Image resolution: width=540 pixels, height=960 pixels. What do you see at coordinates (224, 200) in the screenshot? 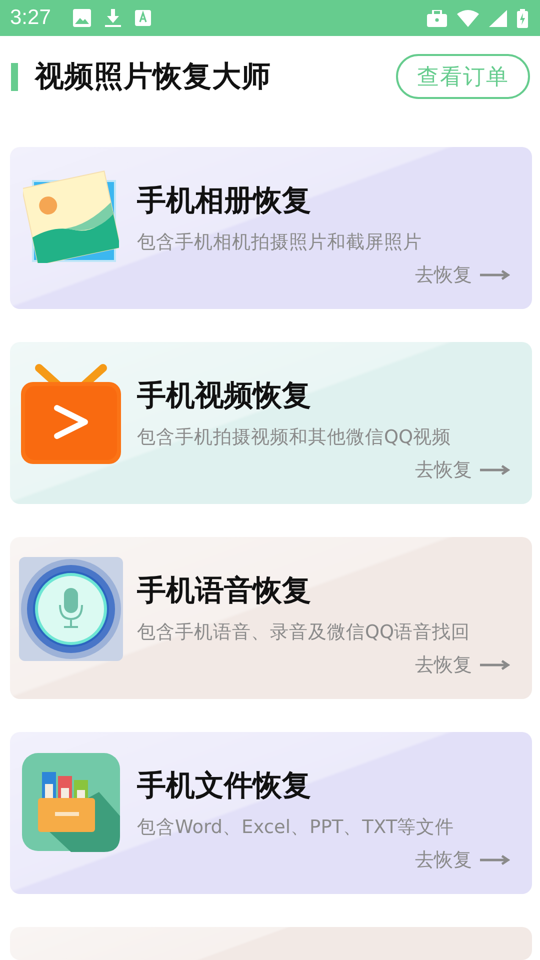
I see `card-title: 手机相册恢复` at bounding box center [224, 200].